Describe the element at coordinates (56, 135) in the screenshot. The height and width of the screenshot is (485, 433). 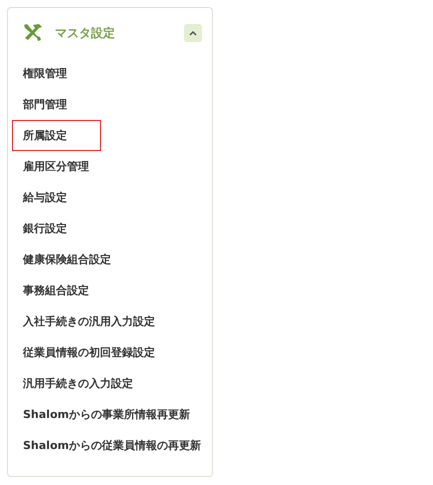
I see `menu-item: 所属設定` at that location.